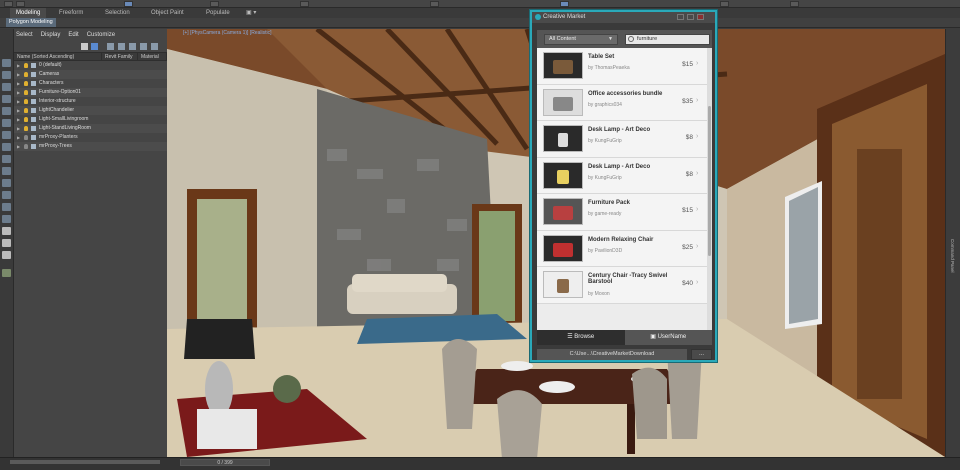  Describe the element at coordinates (90, 119) in the screenshot. I see `layer-row: ▶ Light-SmallLivingroom` at that location.